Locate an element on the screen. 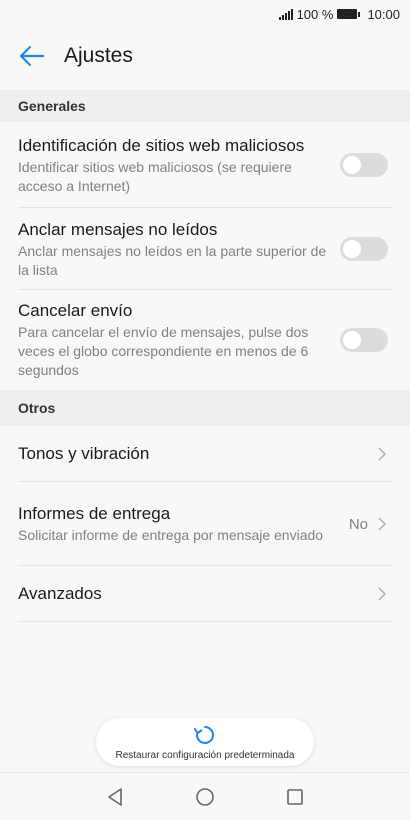 The image size is (410, 820). back-button is located at coordinates (32, 56).